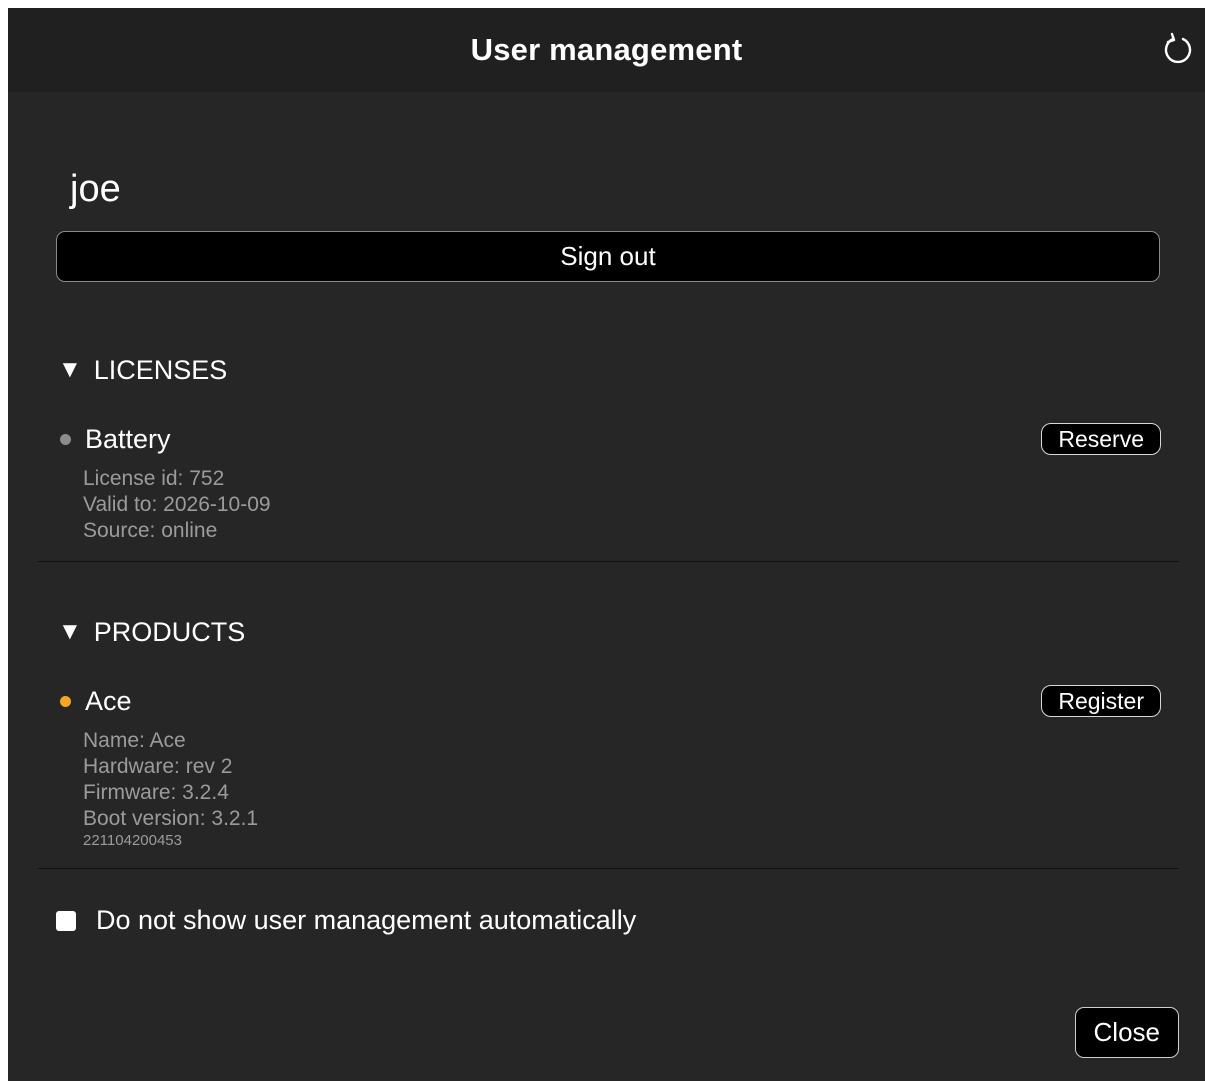 This screenshot has width=1205, height=1081. I want to click on license-item-battery: Battery, so click(114, 439).